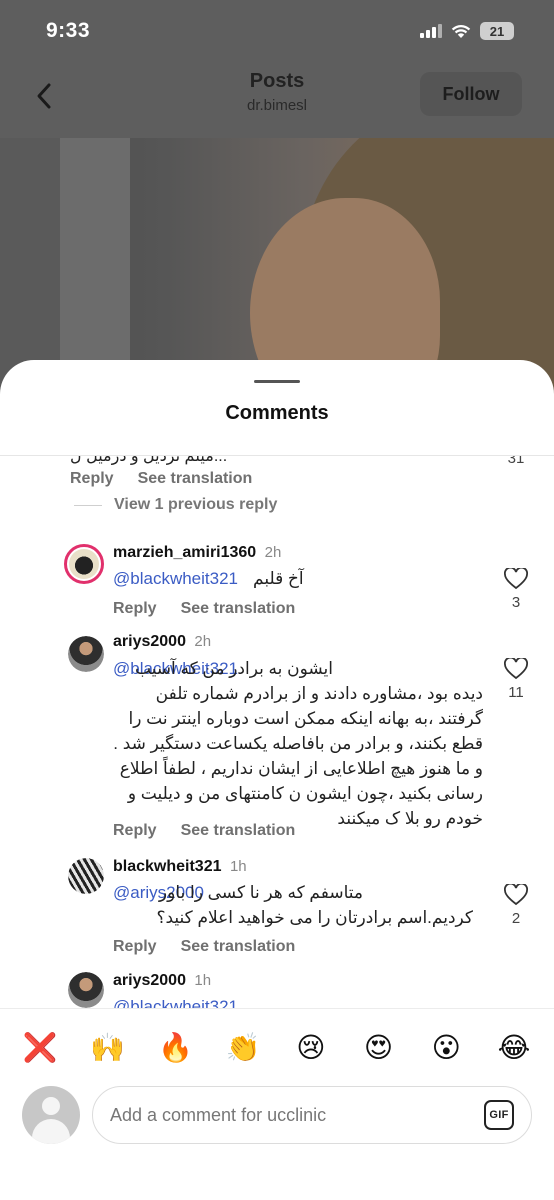  I want to click on status-bar: 9:33 21, so click(277, 31).